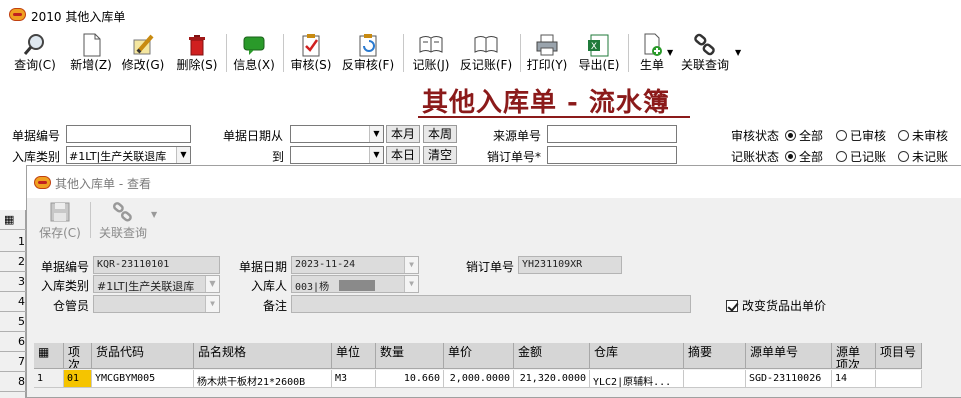 The width and height of the screenshot is (961, 398). Describe the element at coordinates (732, 306) in the screenshot. I see `checkbox-checked-icon` at that location.